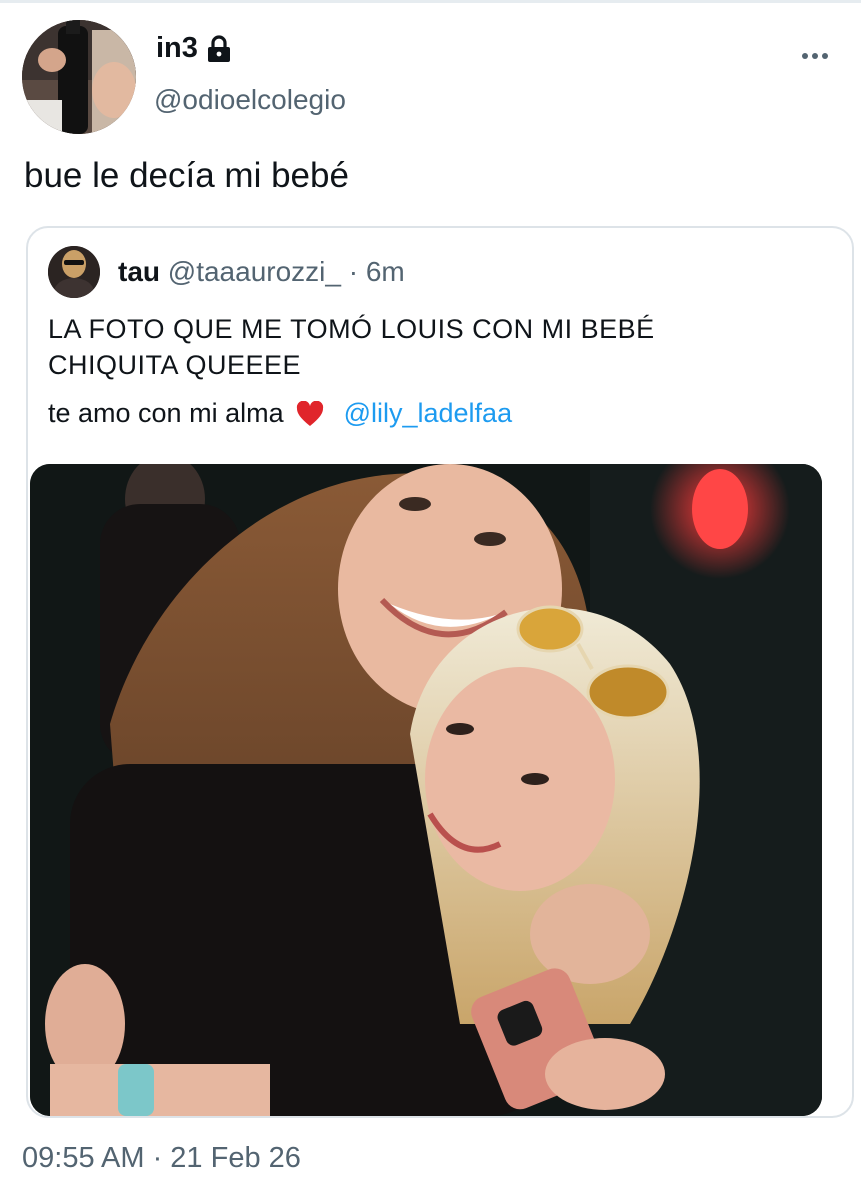  Describe the element at coordinates (430, 1) in the screenshot. I see `top-divider` at that location.